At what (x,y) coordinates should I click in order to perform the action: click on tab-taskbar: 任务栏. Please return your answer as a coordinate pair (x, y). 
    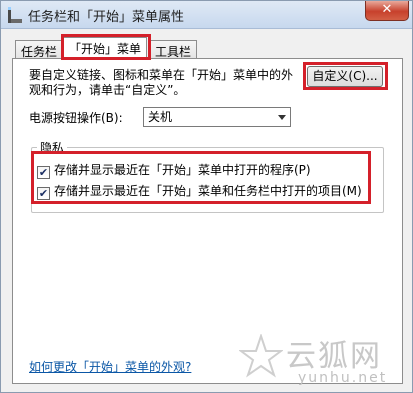
    Looking at the image, I should click on (39, 49).